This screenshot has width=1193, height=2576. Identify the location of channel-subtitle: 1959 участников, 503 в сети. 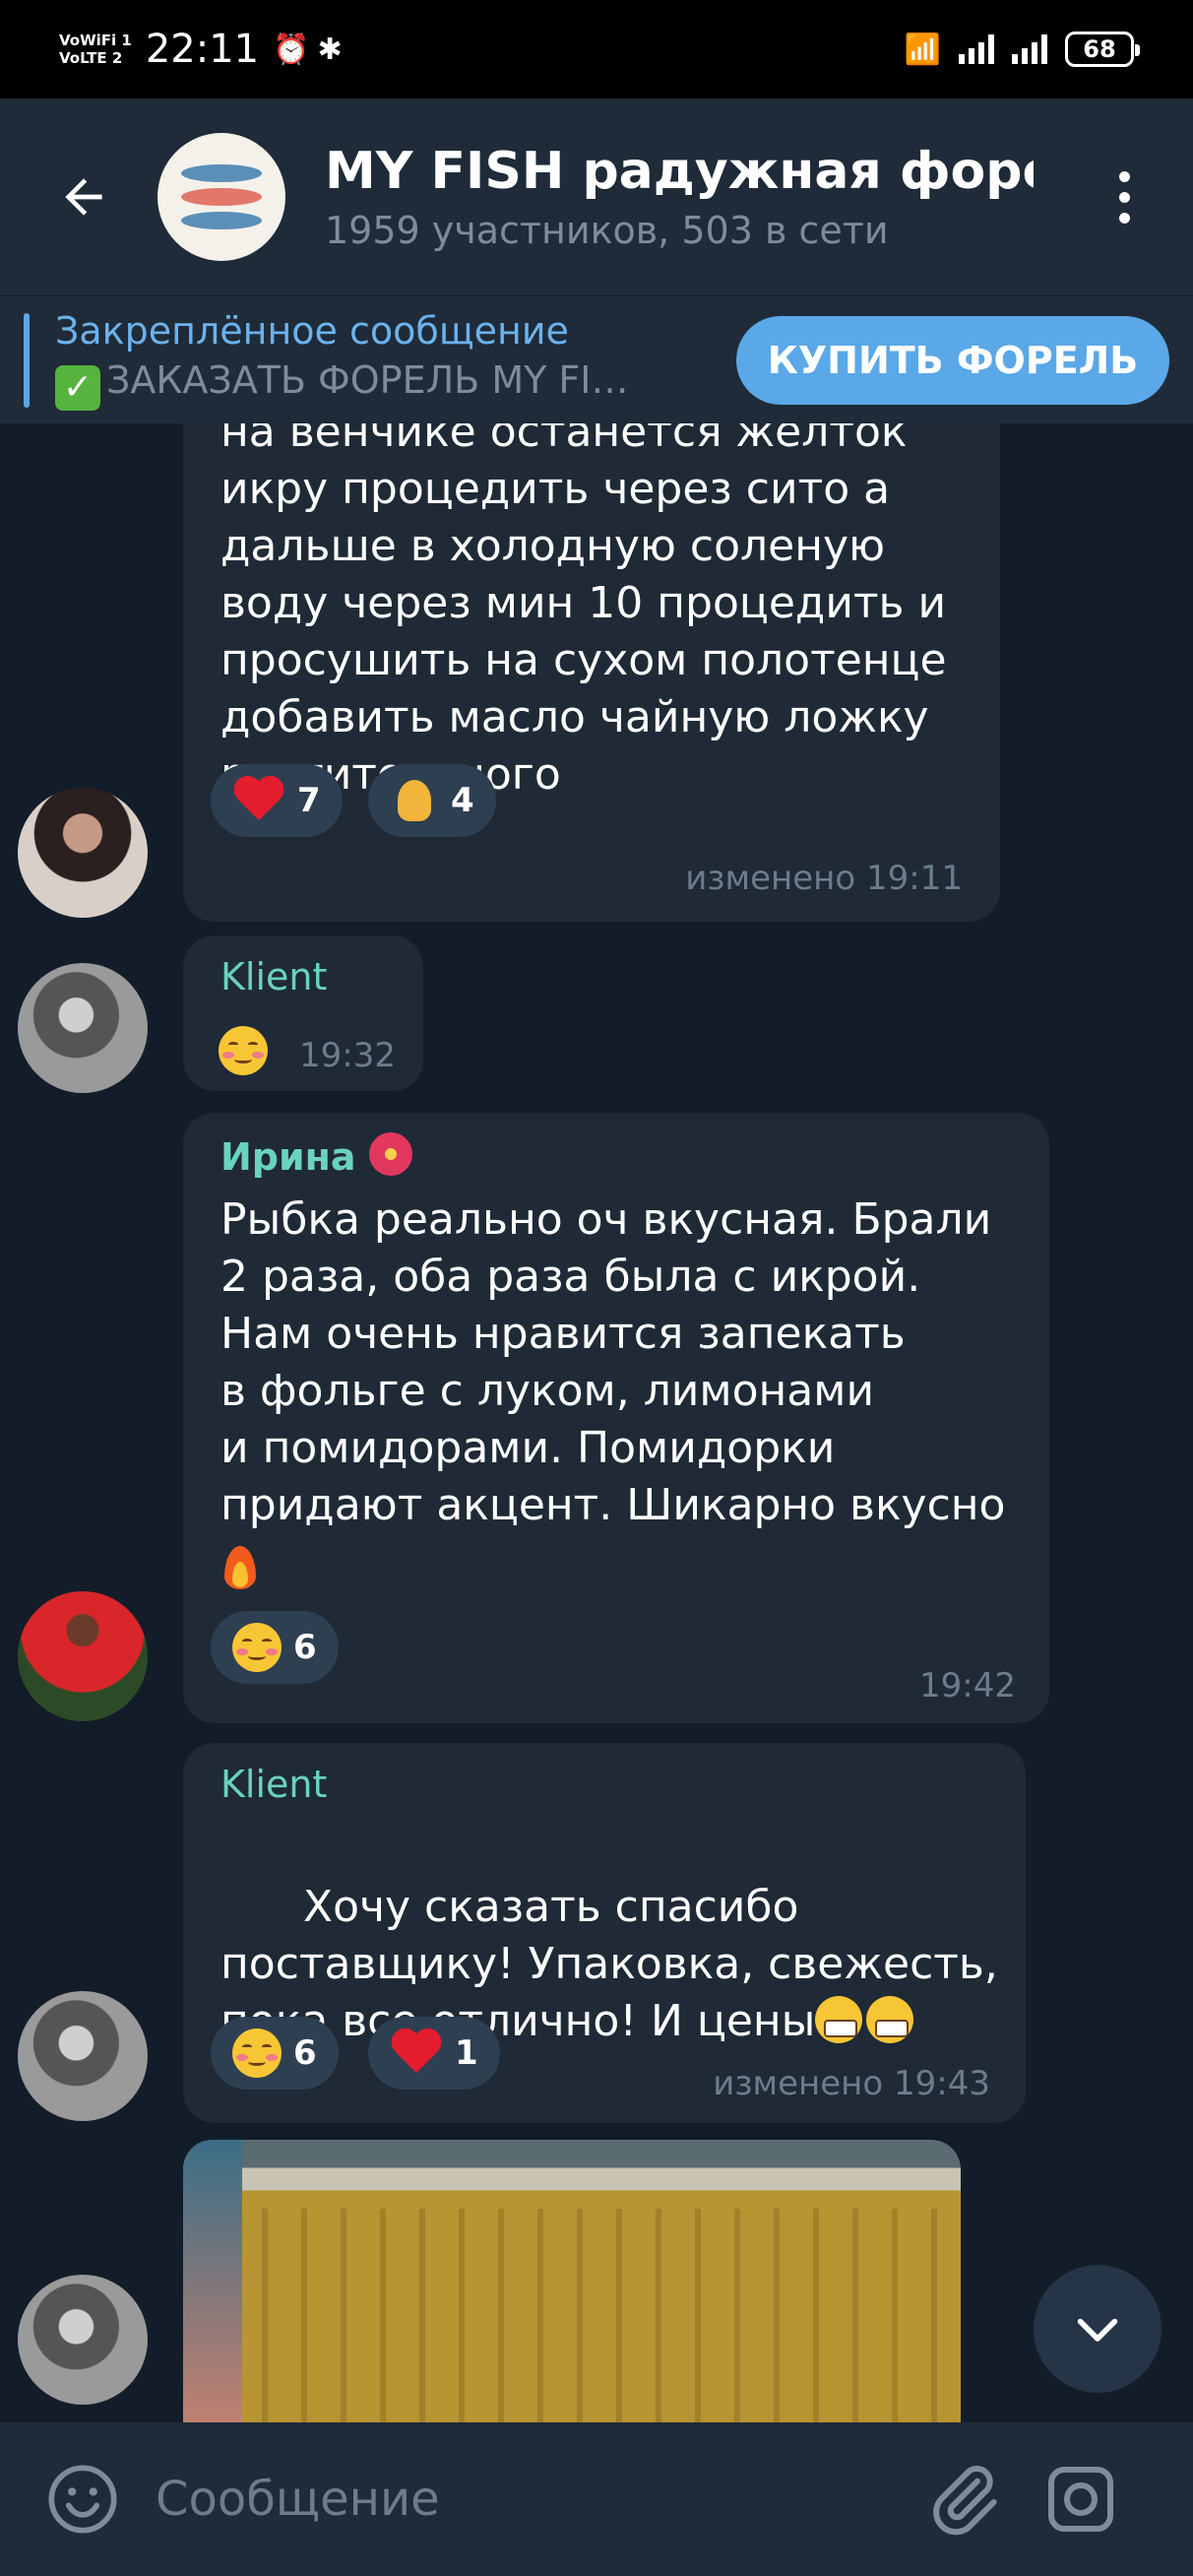
(607, 230).